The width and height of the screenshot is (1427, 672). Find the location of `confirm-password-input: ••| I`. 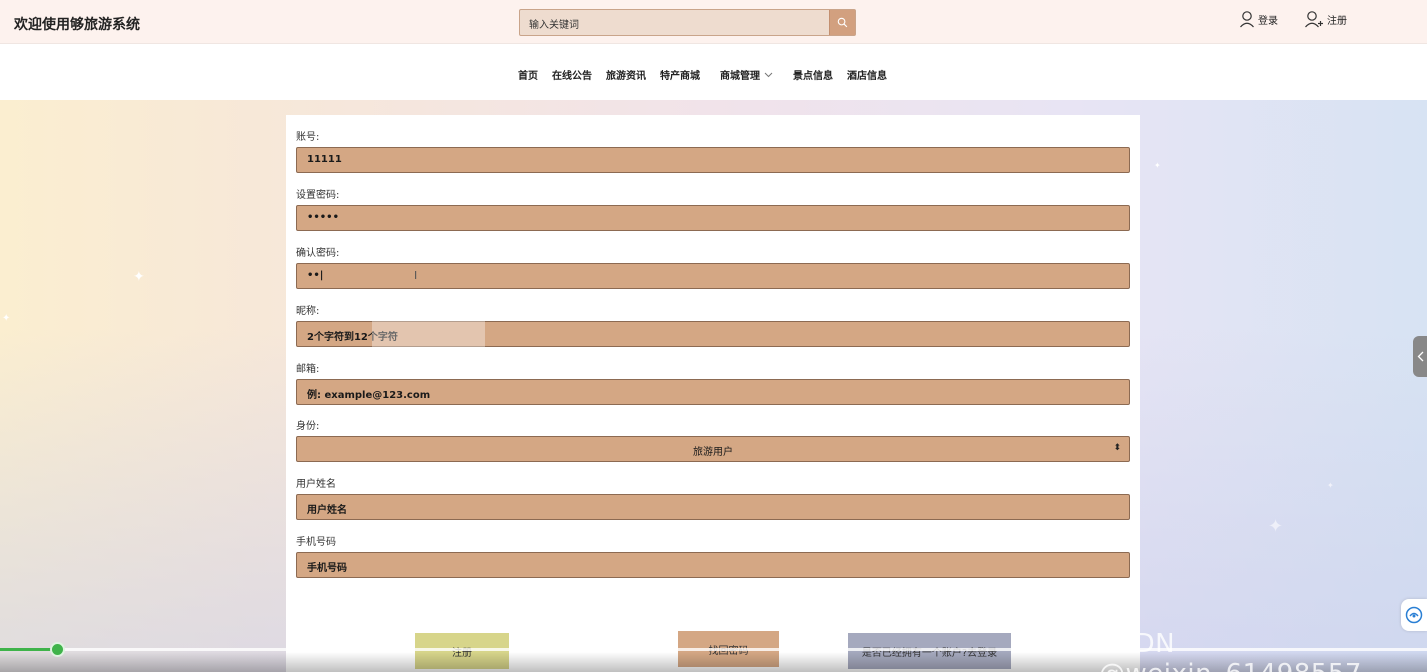

confirm-password-input: ••| I is located at coordinates (713, 276).